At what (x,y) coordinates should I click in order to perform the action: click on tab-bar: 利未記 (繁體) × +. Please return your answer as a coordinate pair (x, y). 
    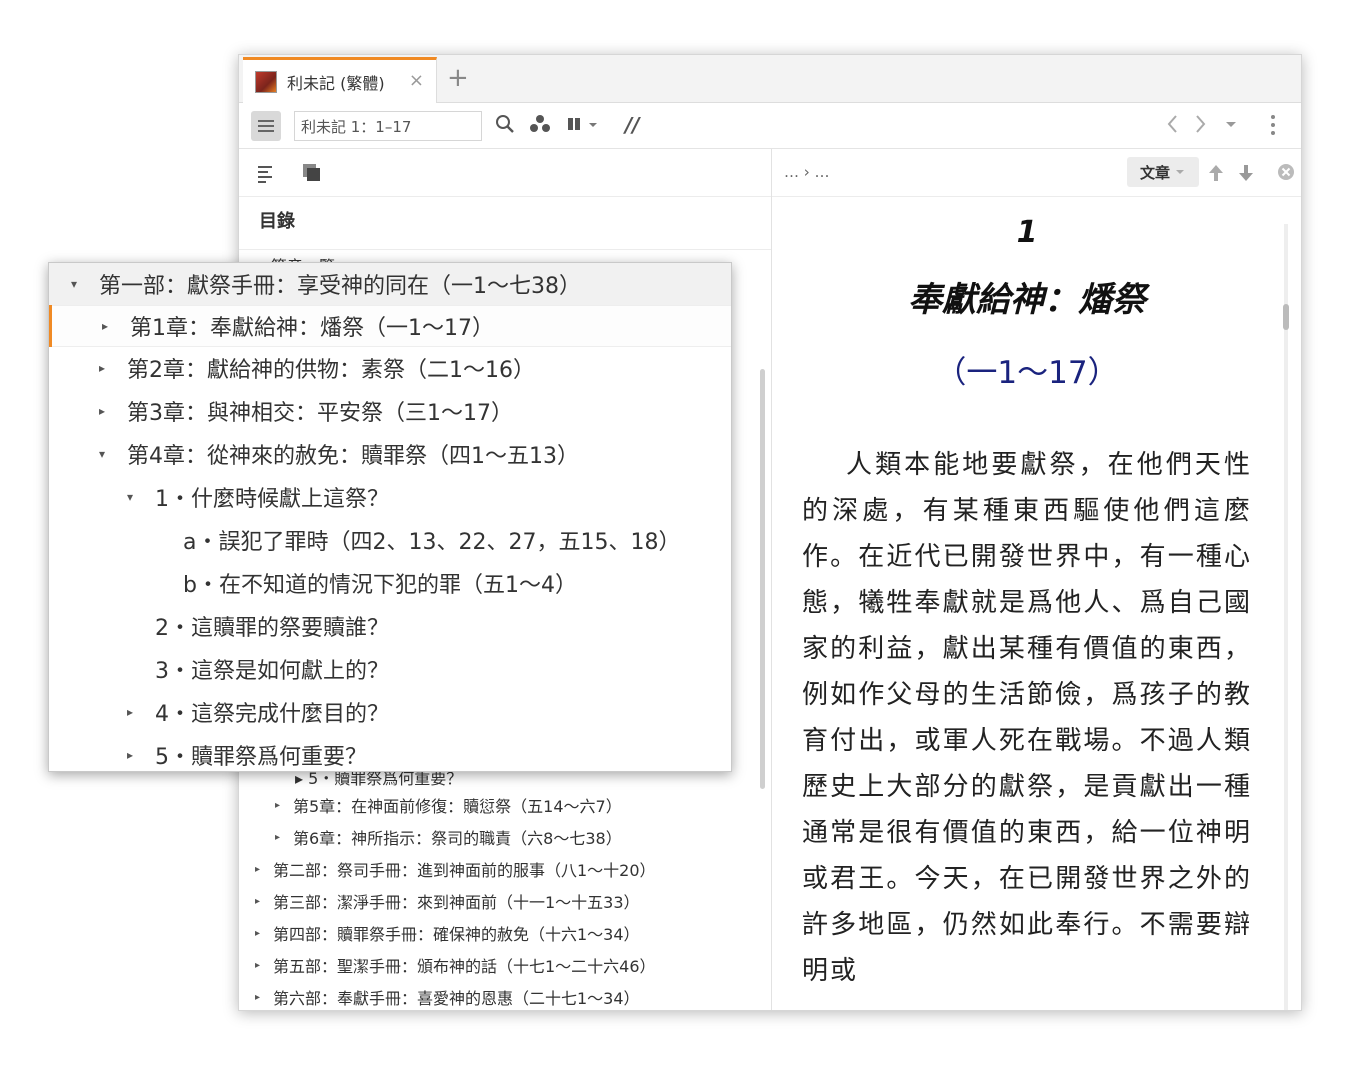
    Looking at the image, I should click on (770, 79).